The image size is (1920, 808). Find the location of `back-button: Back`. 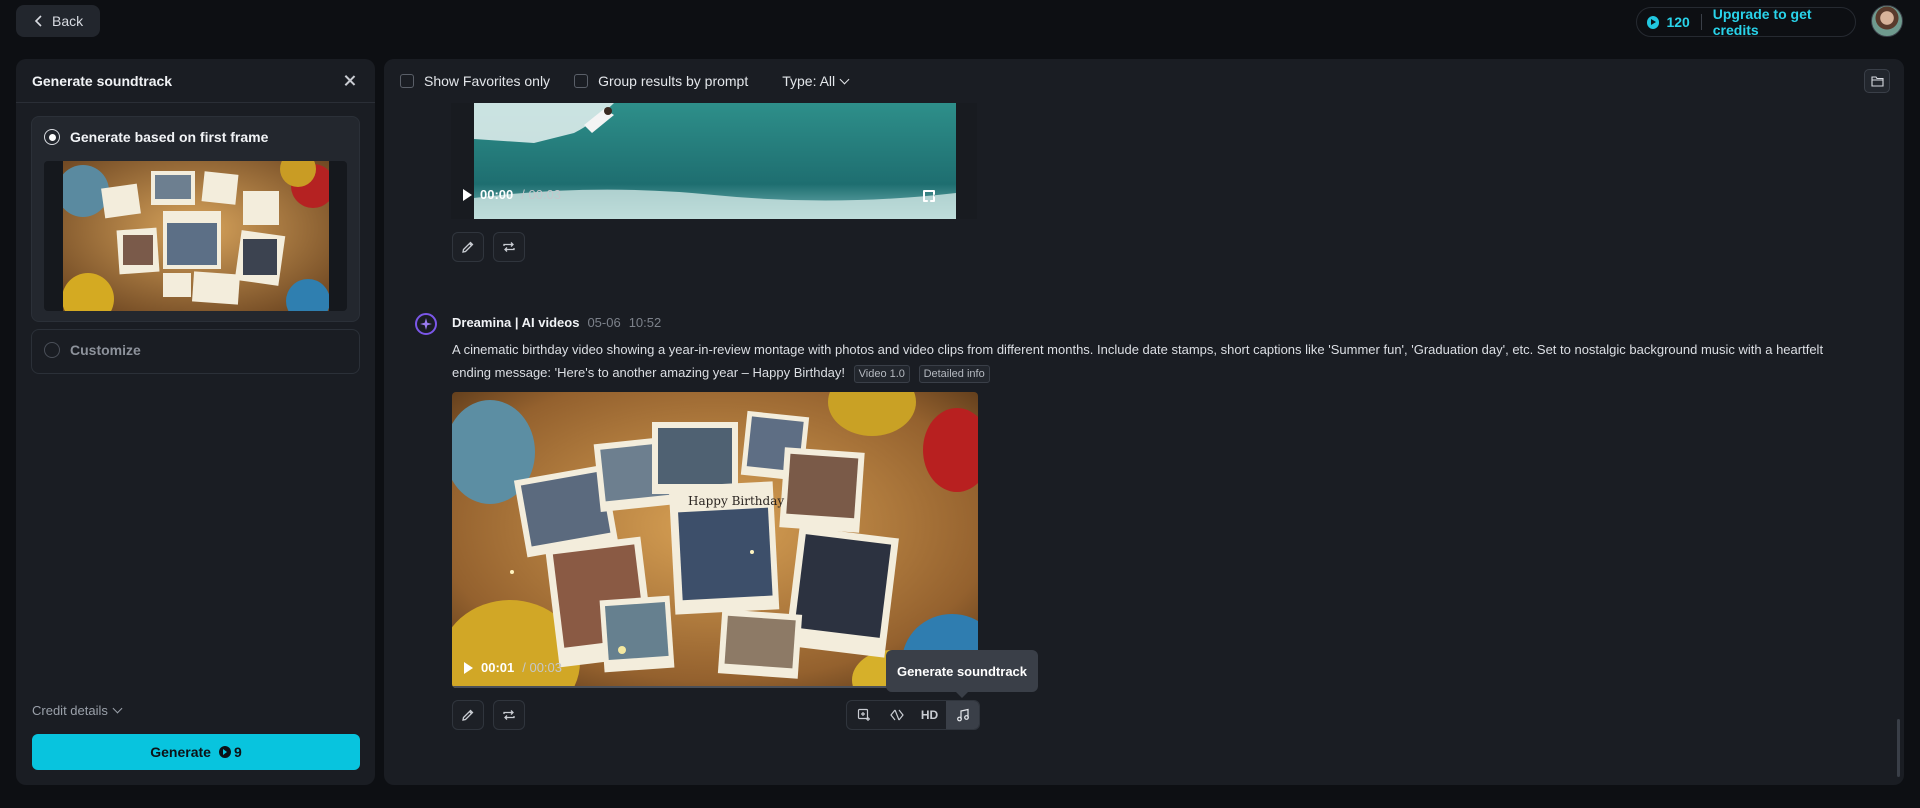

back-button: Back is located at coordinates (58, 21).